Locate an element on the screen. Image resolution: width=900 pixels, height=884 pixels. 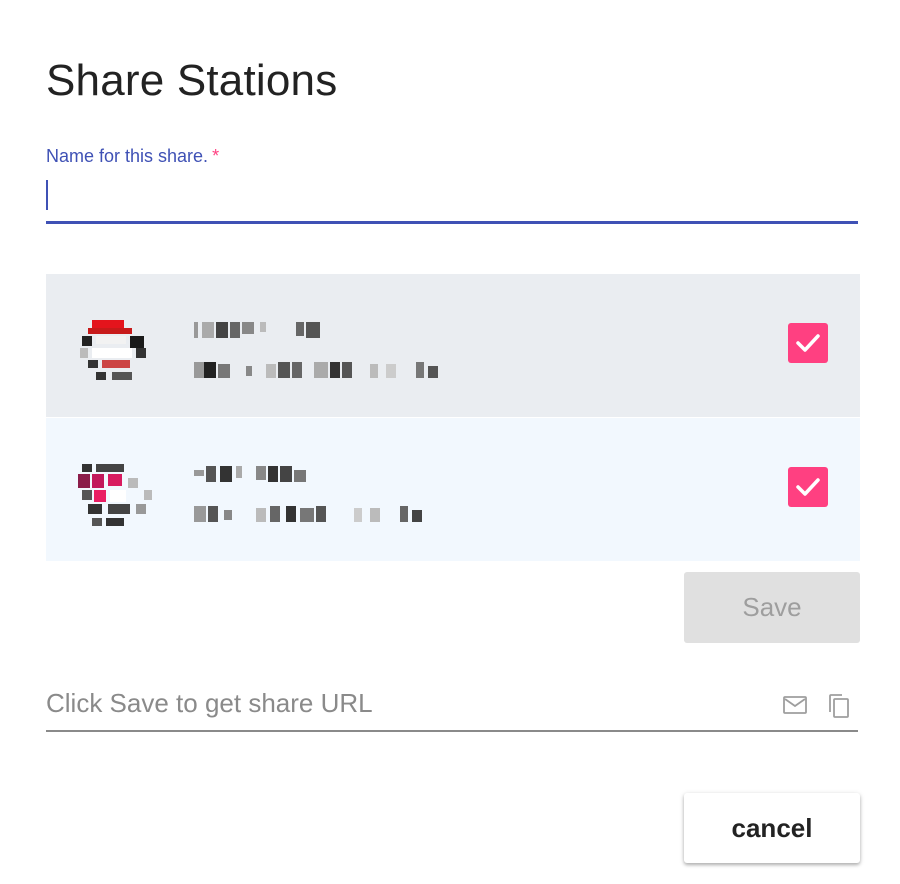
text-caret is located at coordinates (47, 195).